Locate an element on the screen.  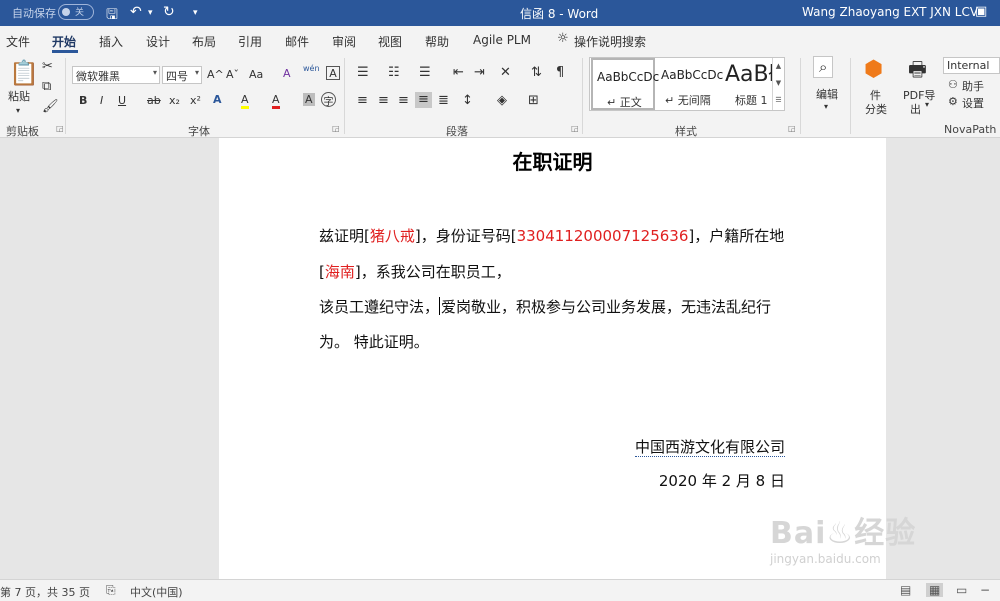
tab-agile-plm: Agile PLM is located at coordinates (502, 40).